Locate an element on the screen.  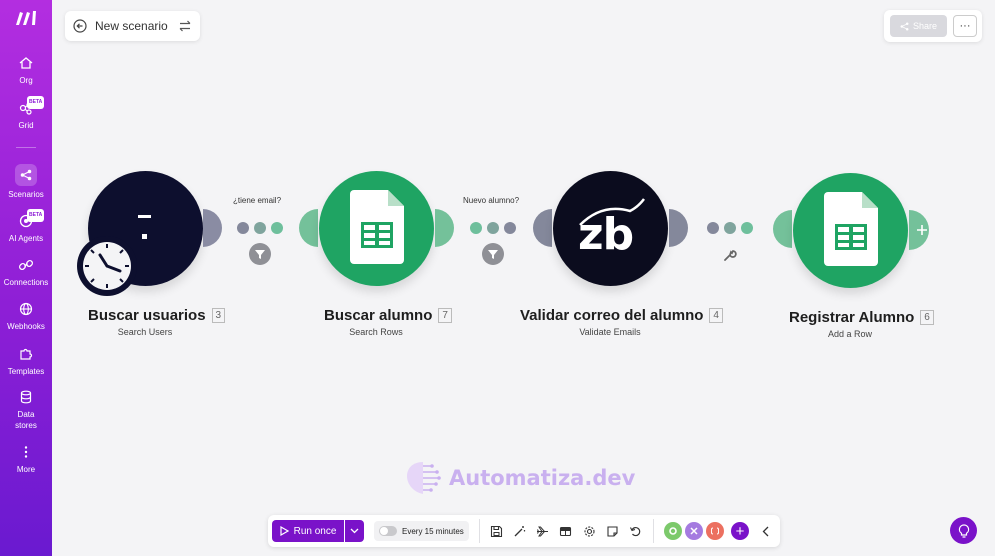
sidebar-item-ai-agents: BETA AI Agents is located at coordinates (26, 226).